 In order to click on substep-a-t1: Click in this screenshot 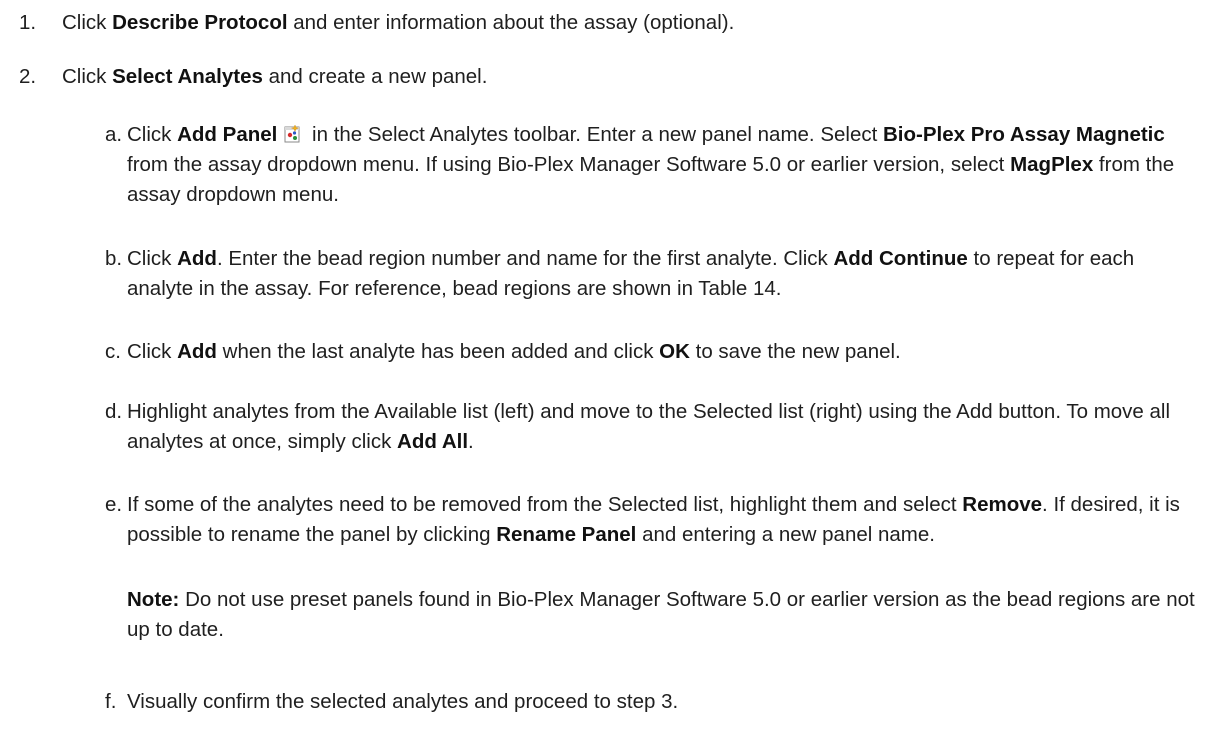, I will do `click(152, 134)`.